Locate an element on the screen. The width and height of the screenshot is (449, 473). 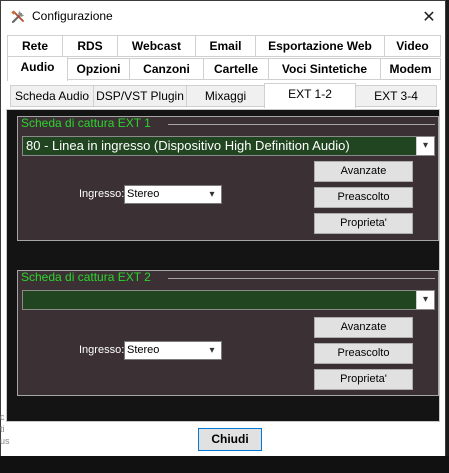
ext2-input-select: Stereo ▾ is located at coordinates (173, 350).